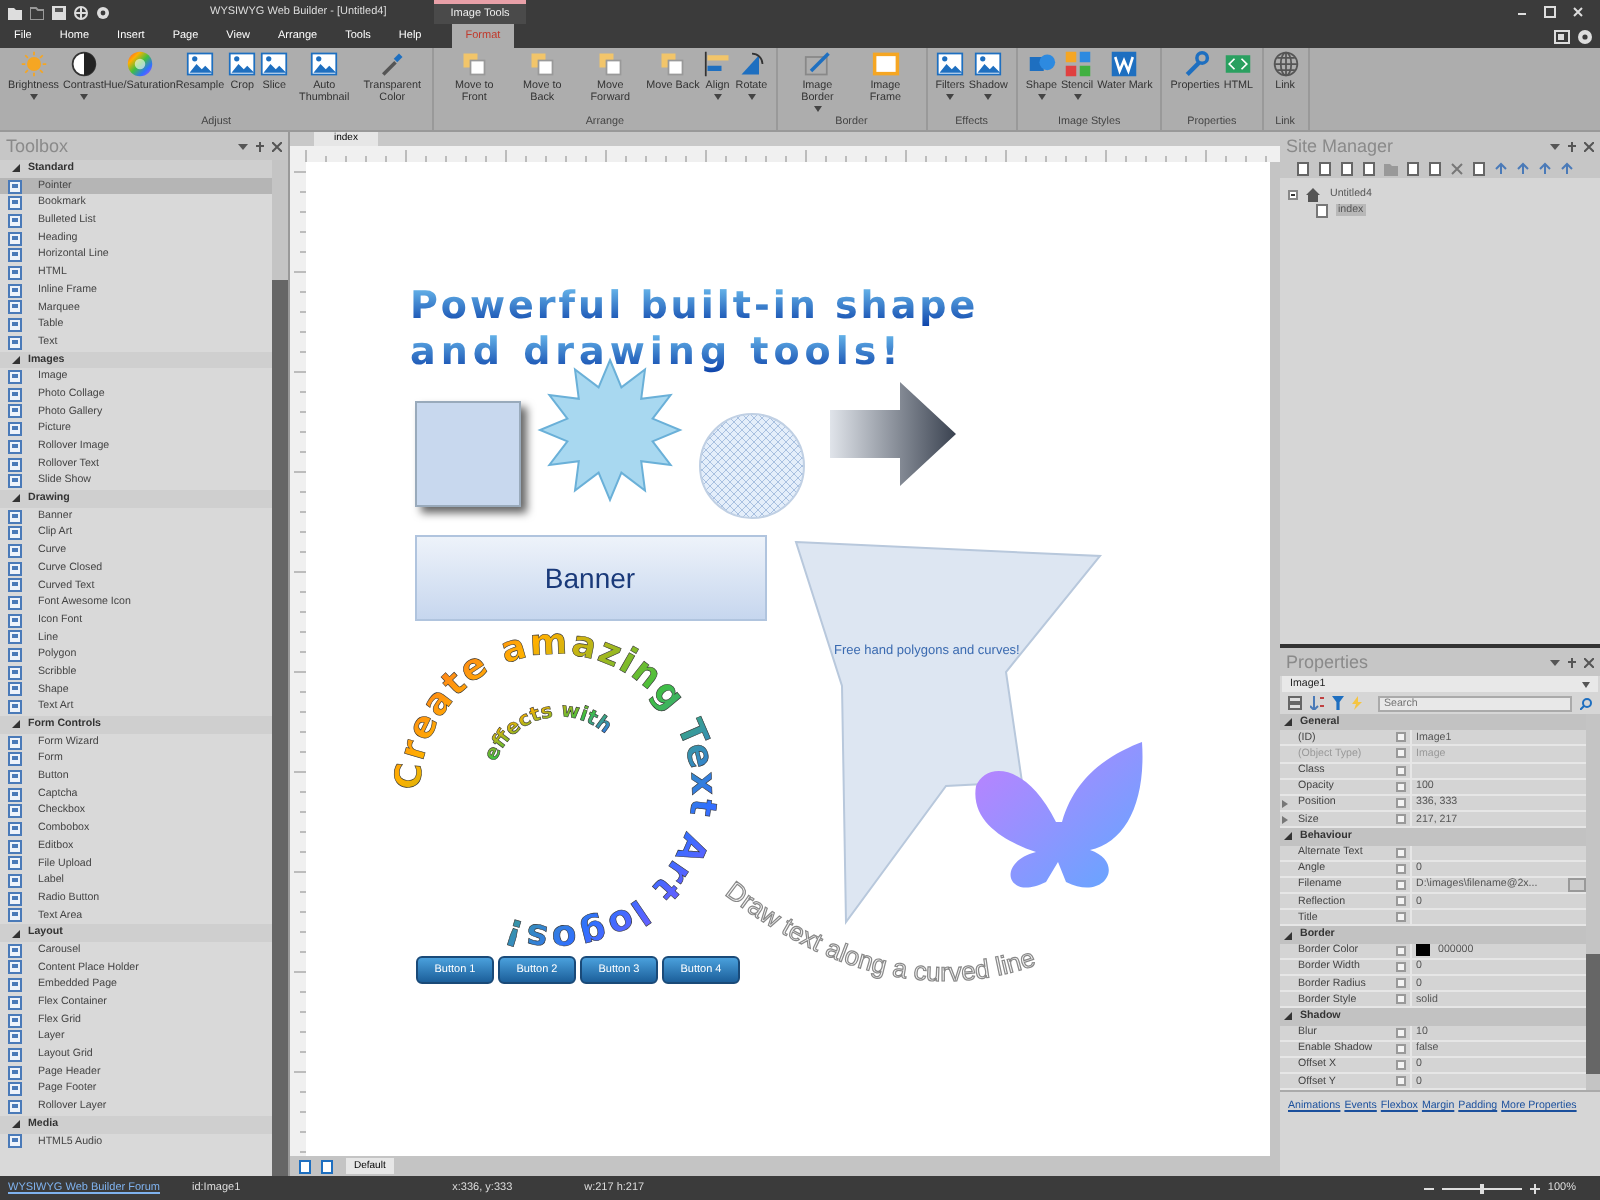 This screenshot has height=1200, width=1600. I want to click on headline-text-art: Powerful built-in shape and drawing tools!, so click(694, 329).